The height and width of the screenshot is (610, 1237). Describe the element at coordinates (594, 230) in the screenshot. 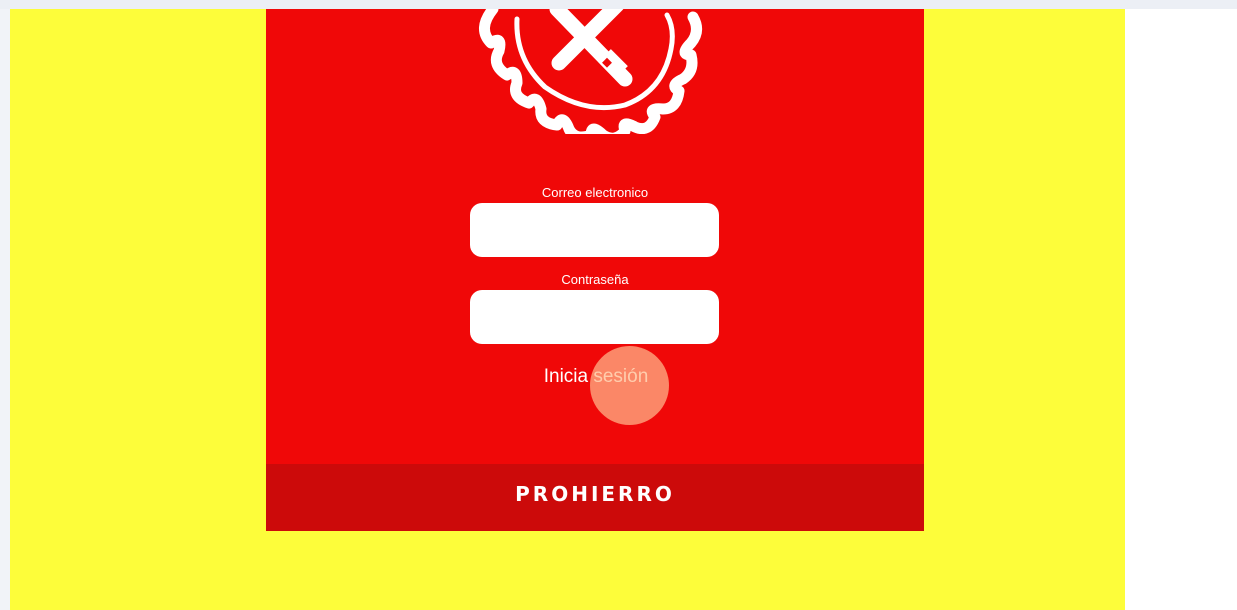

I see `email-input` at that location.